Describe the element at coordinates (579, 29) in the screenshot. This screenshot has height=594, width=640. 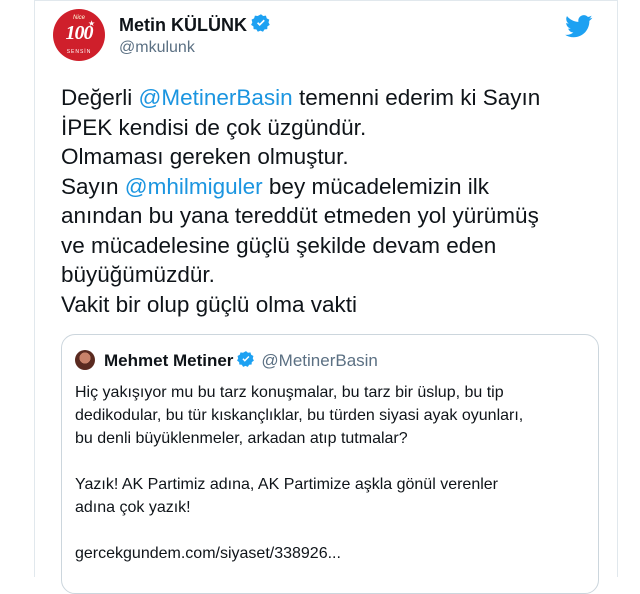
I see `twitter-bird-icon` at that location.